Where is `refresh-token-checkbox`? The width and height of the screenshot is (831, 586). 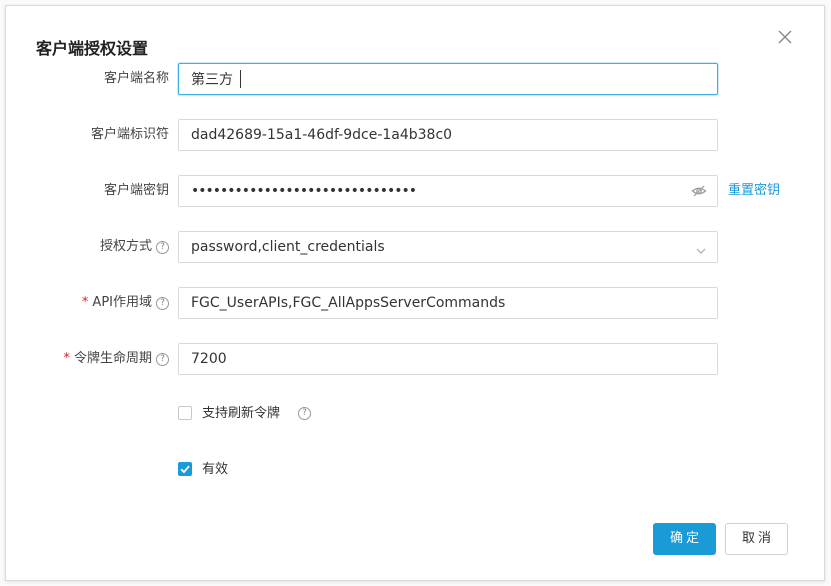 refresh-token-checkbox is located at coordinates (185, 413).